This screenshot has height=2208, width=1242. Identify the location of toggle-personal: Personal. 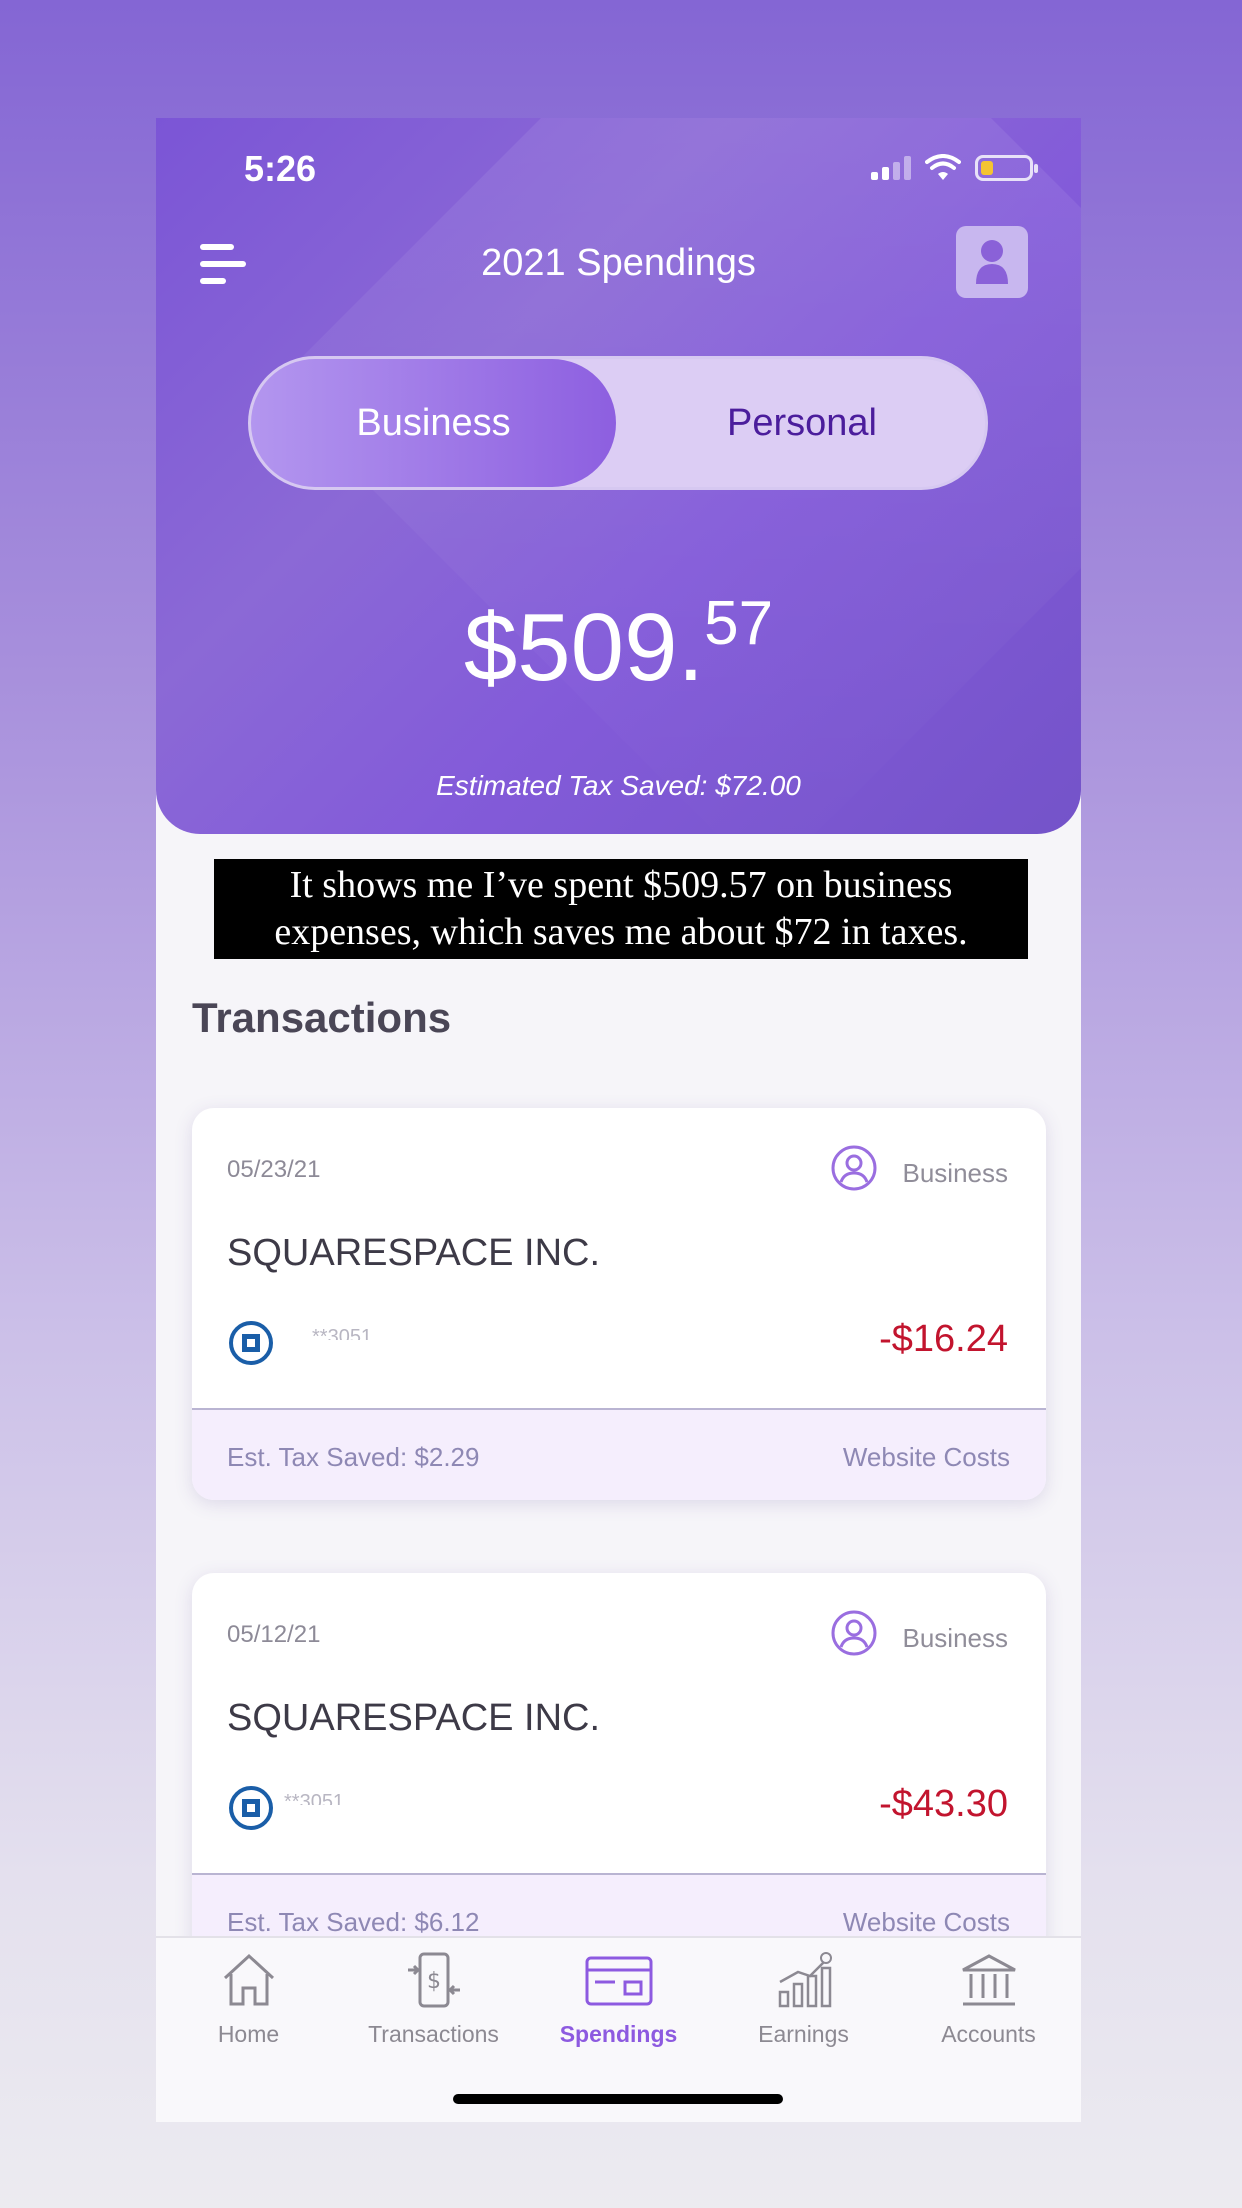
(802, 423).